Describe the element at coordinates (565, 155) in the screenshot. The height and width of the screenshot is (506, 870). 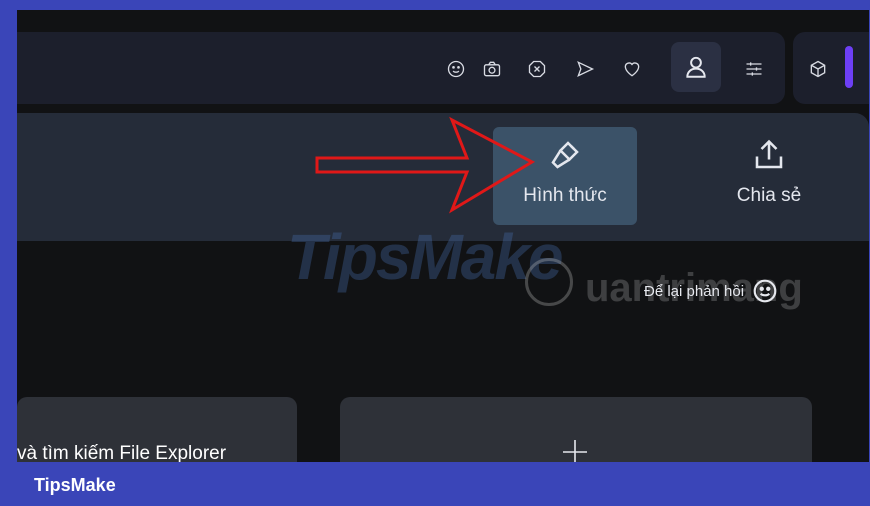
I see `paintbrush-icon` at that location.